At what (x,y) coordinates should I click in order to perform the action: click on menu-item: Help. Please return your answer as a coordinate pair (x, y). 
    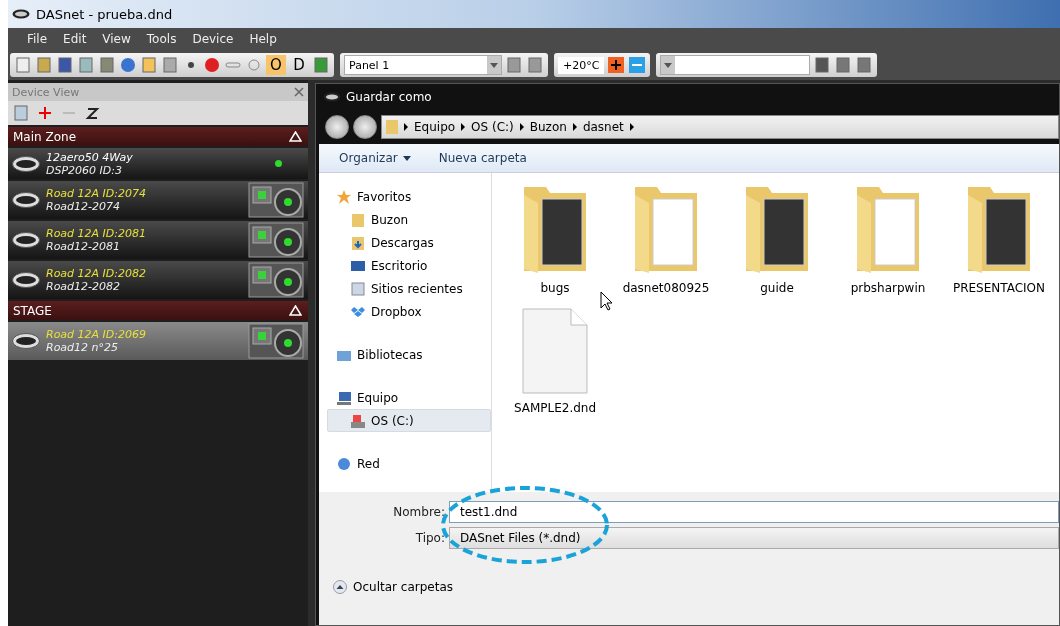
    Looking at the image, I should click on (263, 39).